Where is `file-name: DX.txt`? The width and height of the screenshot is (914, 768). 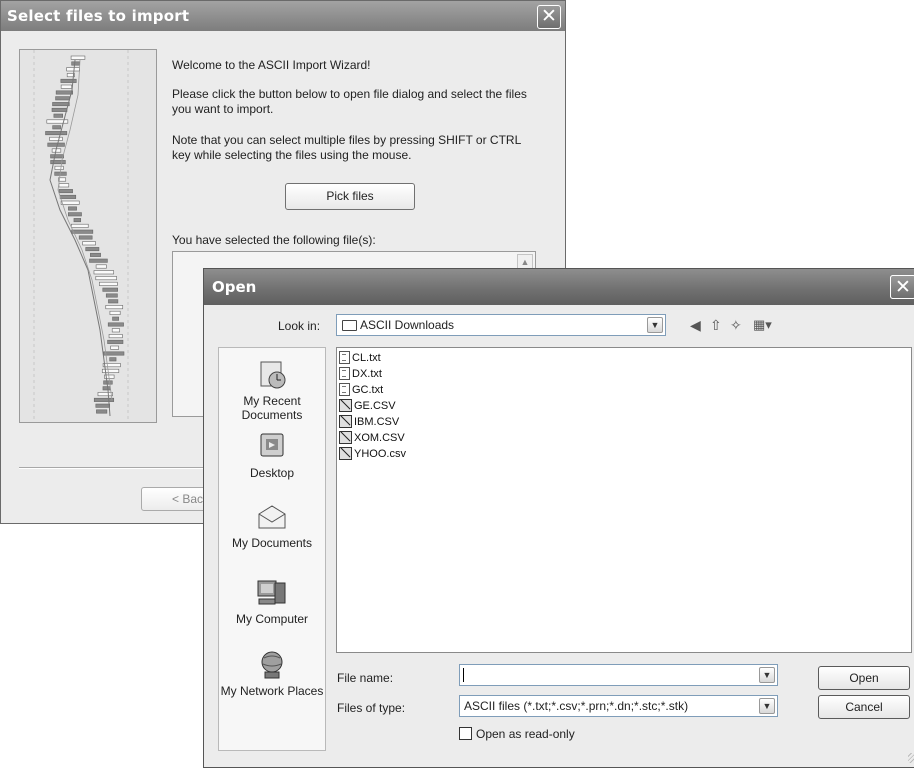
file-name: DX.txt is located at coordinates (367, 374).